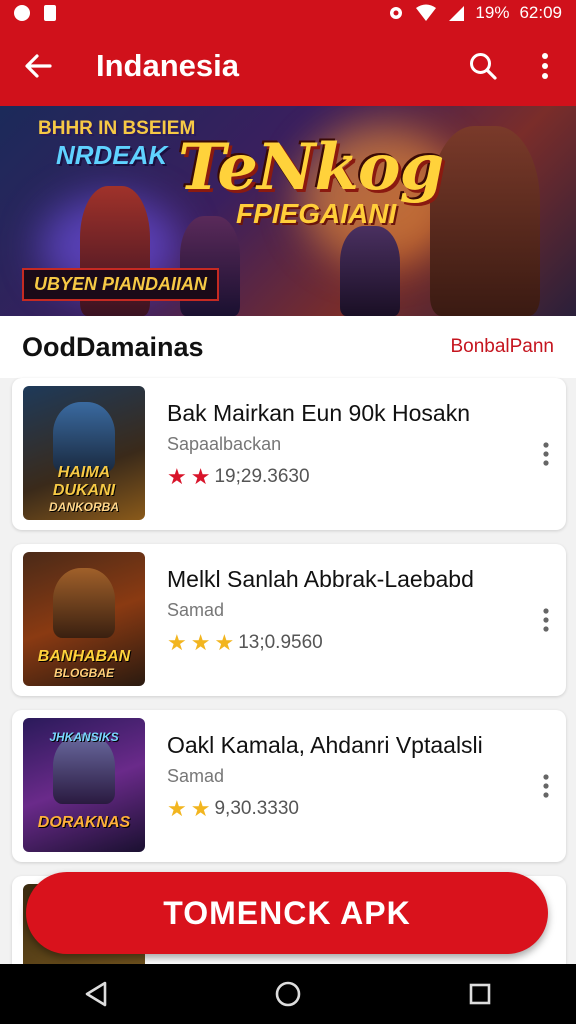  I want to click on app-thumbnail: DORAKNAS JHKANSIKS, so click(84, 785).